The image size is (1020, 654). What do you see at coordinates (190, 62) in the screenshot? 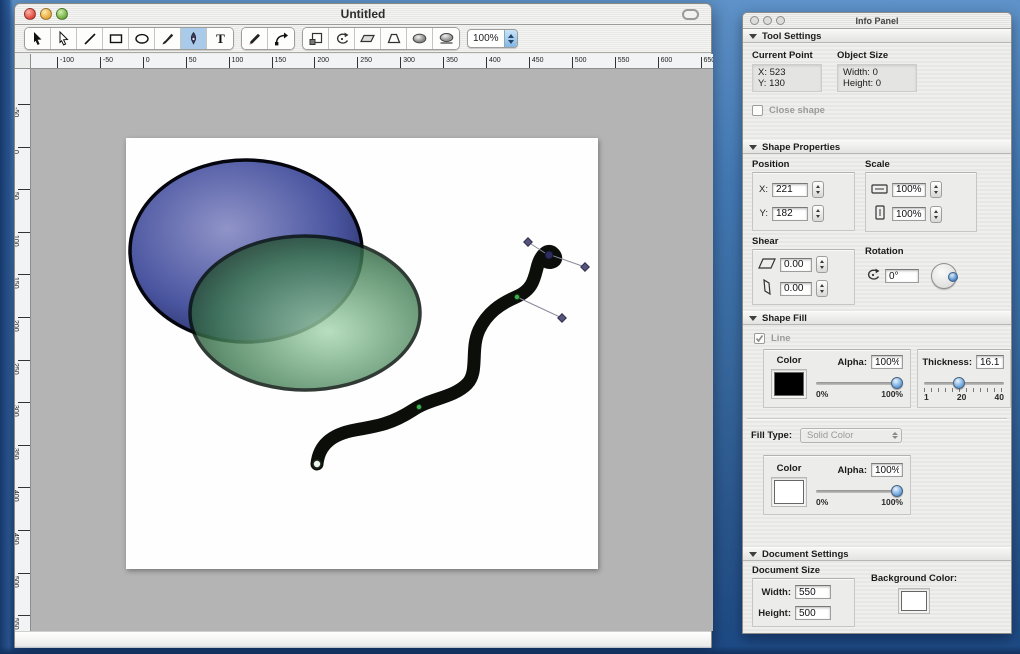
I see `ruler-tick: 50` at bounding box center [190, 62].